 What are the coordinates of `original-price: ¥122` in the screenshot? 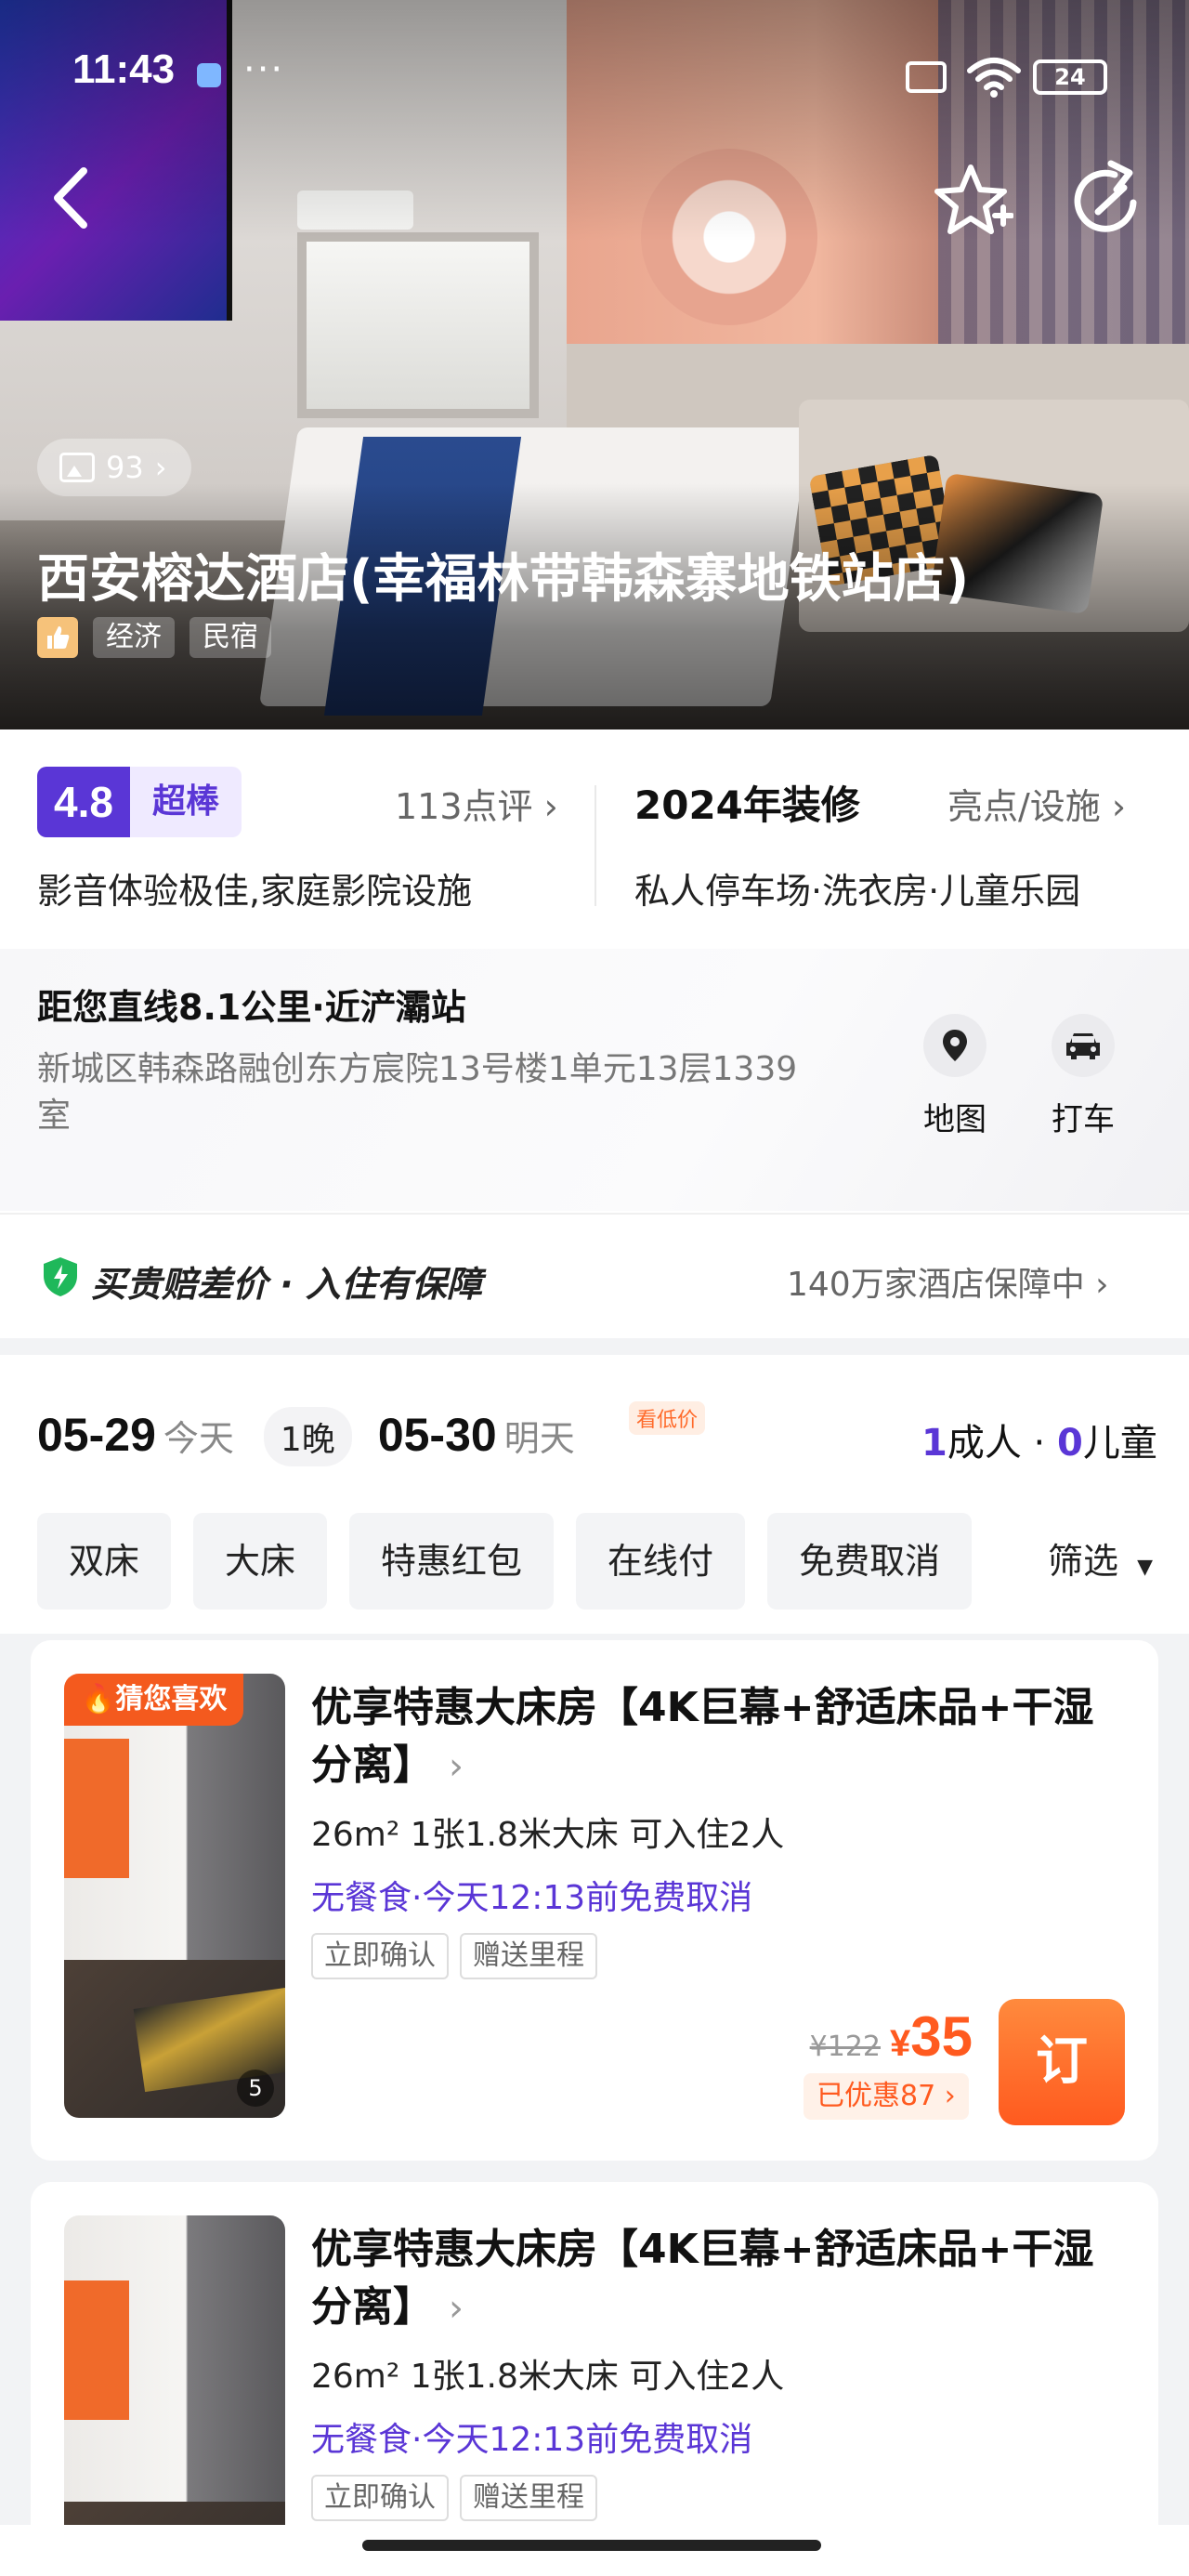 It's located at (845, 2047).